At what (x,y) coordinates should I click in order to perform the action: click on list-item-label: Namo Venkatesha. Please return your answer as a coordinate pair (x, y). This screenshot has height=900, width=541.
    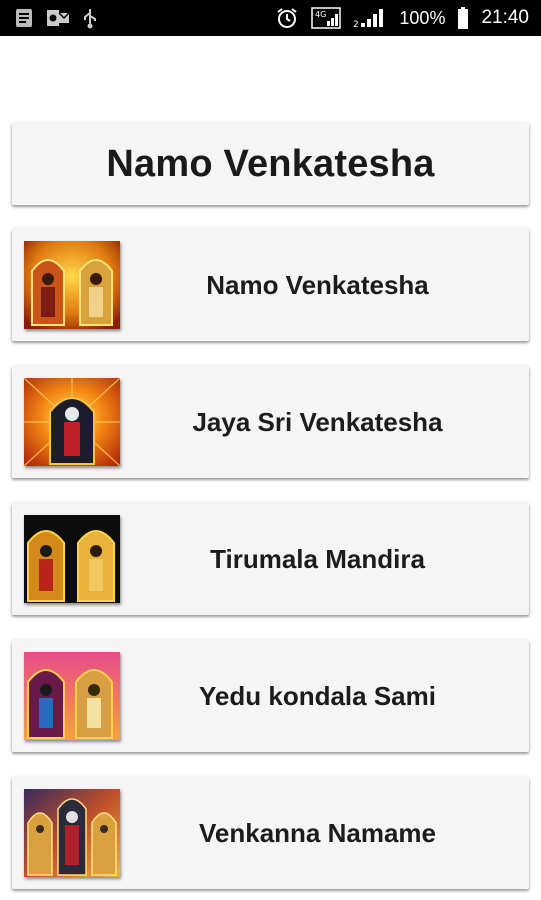
    Looking at the image, I should click on (317, 284).